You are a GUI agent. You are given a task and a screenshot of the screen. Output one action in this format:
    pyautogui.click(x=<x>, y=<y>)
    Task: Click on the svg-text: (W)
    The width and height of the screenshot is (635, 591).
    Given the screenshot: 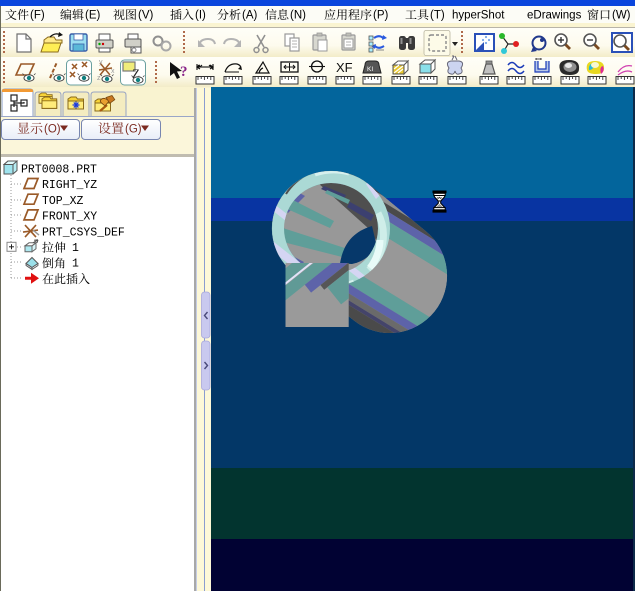 What is the action you would take?
    pyautogui.click(x=621, y=16)
    